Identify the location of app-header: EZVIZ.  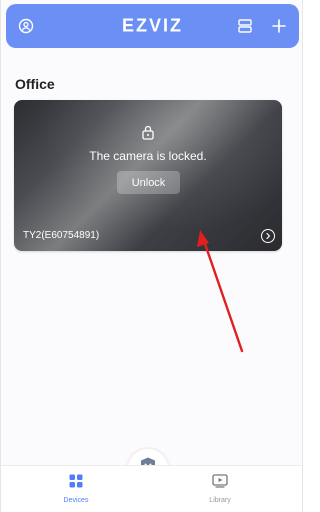
(152, 26).